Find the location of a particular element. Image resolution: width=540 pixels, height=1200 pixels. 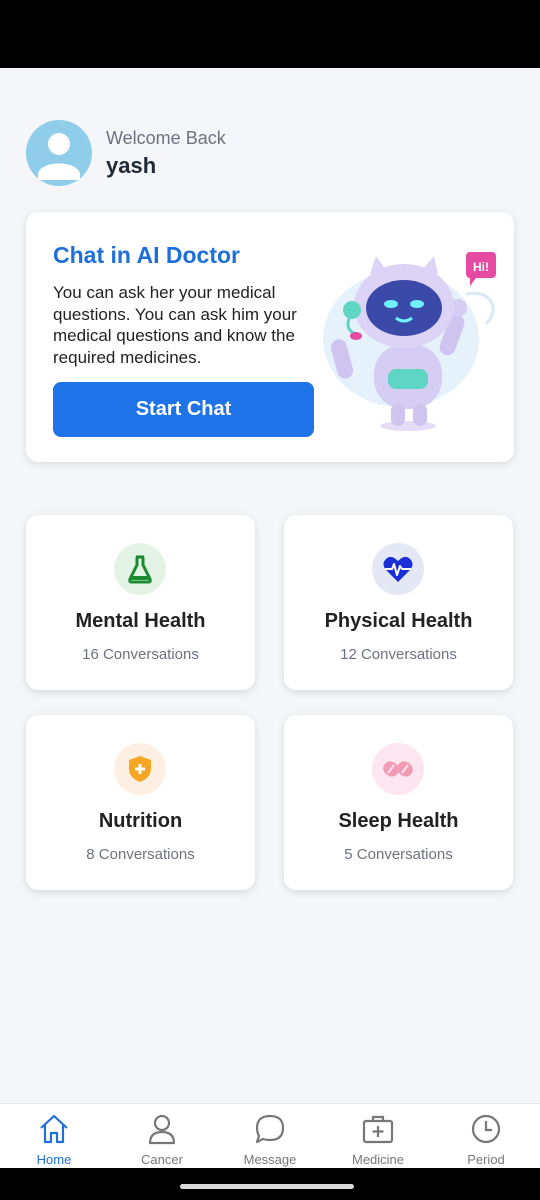

chat-bubble-icon is located at coordinates (270, 1129).